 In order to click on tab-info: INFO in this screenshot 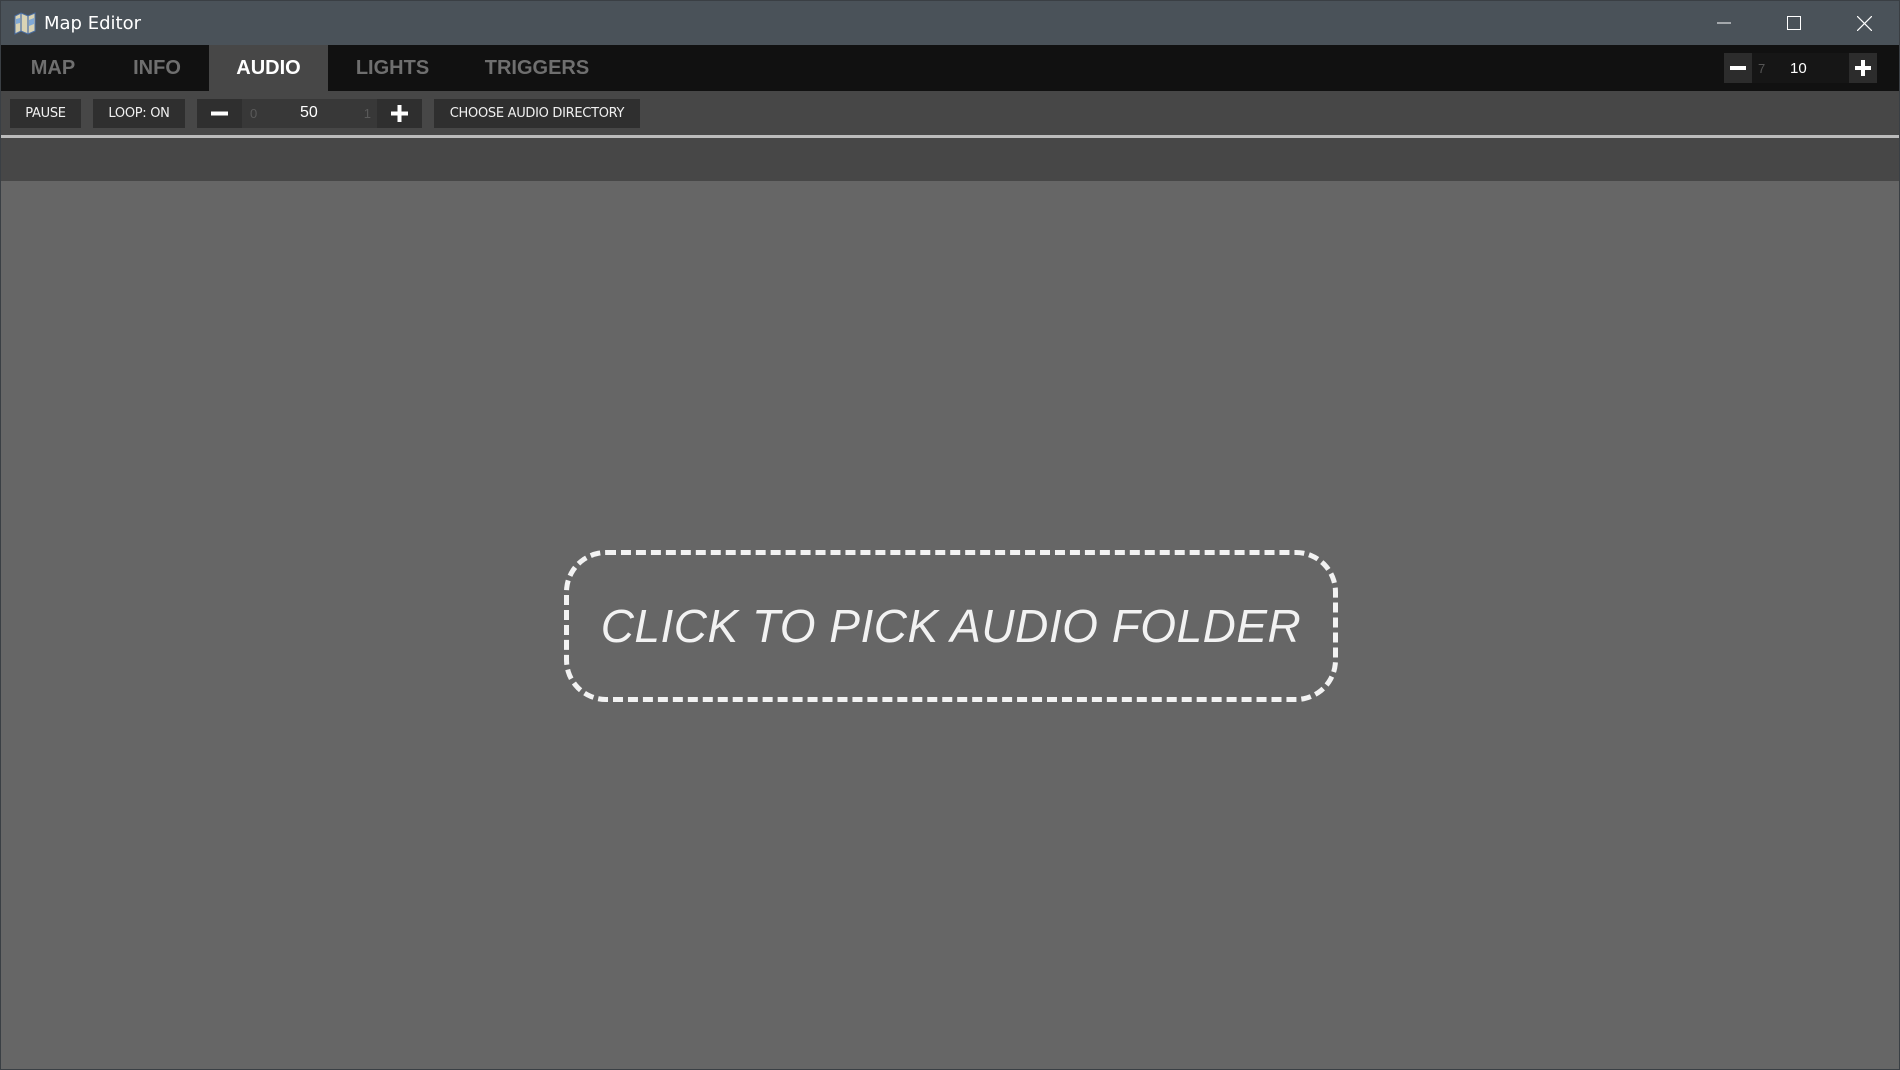, I will do `click(157, 68)`.